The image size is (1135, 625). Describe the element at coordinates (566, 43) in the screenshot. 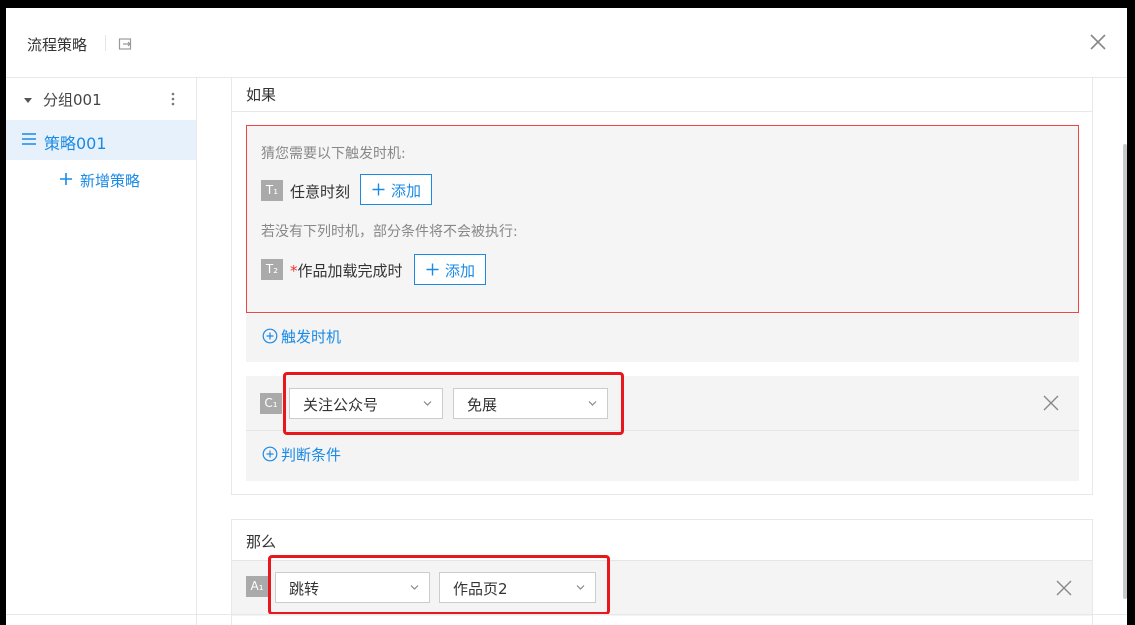

I see `dialog-header: 流程策略` at that location.